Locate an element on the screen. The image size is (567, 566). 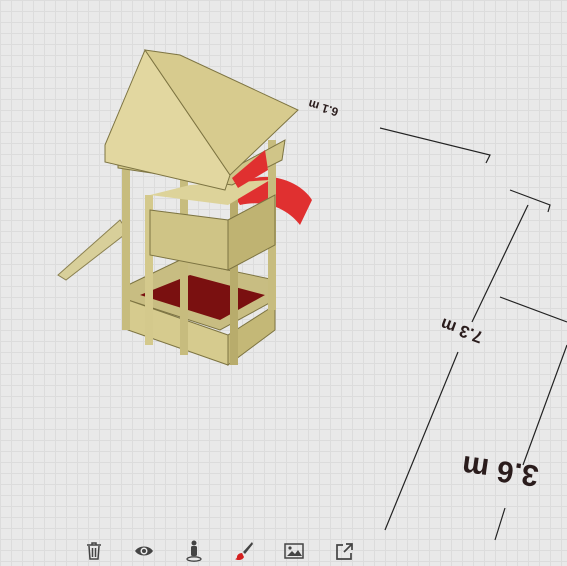
eye-icon is located at coordinates (144, 551).